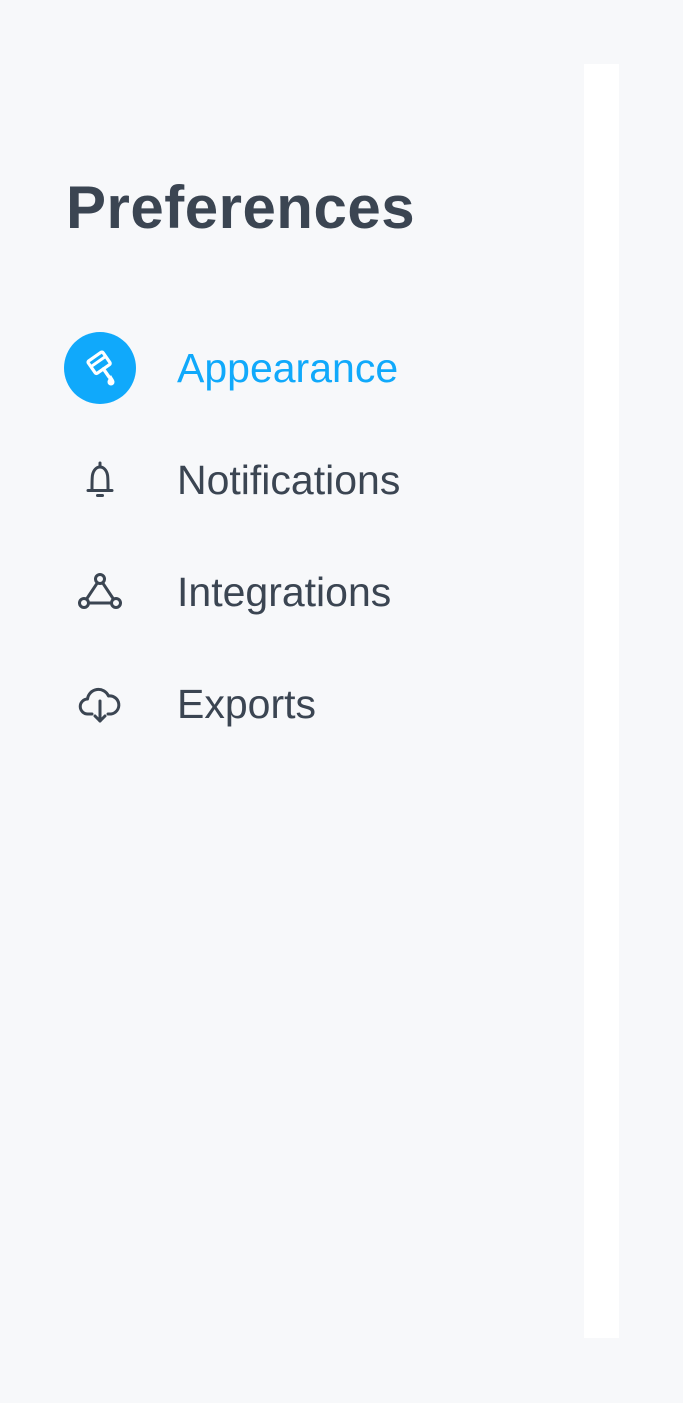 The height and width of the screenshot is (1403, 683). Describe the element at coordinates (288, 368) in the screenshot. I see `nav-item-label: Appearance` at that location.